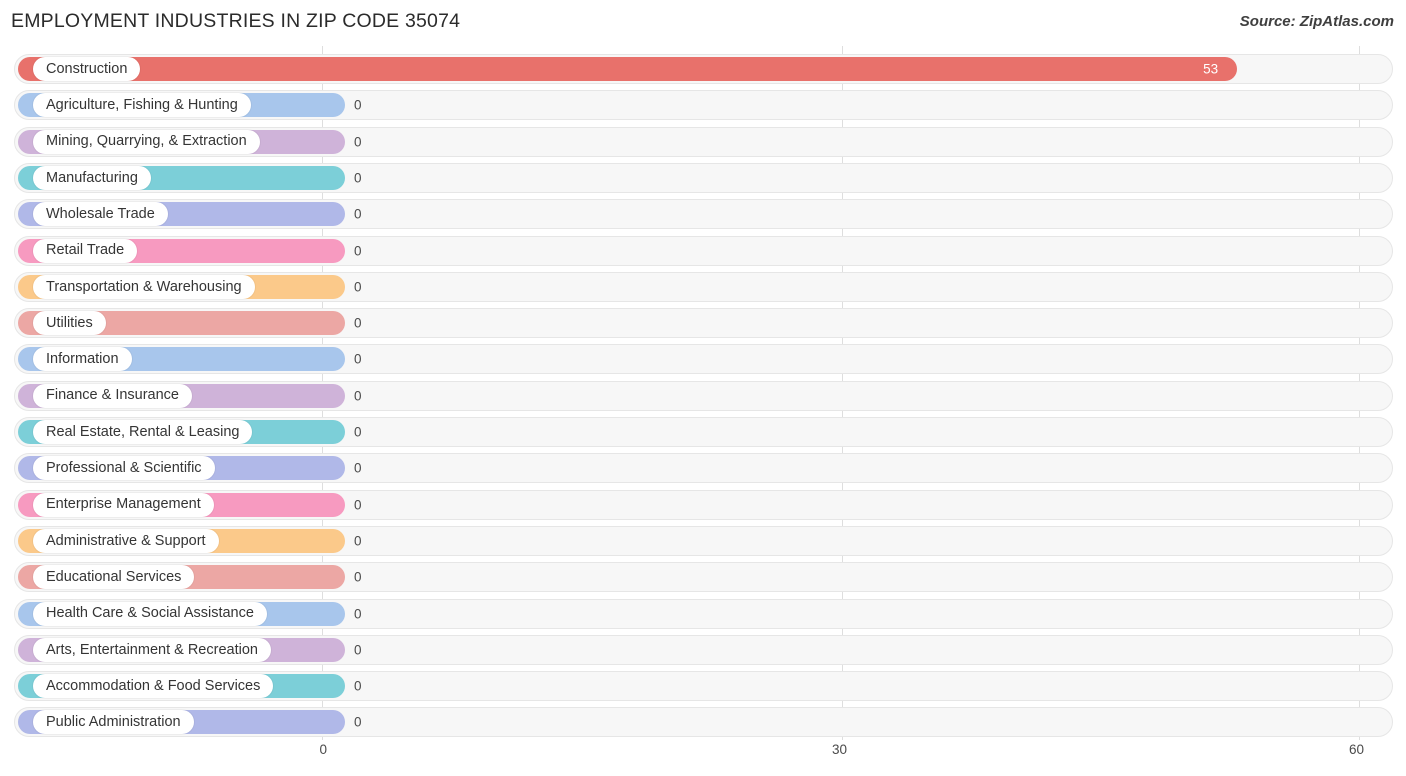 Image resolution: width=1406 pixels, height=776 pixels. What do you see at coordinates (703, 177) in the screenshot?
I see `bar-row: Manufacturing 0` at bounding box center [703, 177].